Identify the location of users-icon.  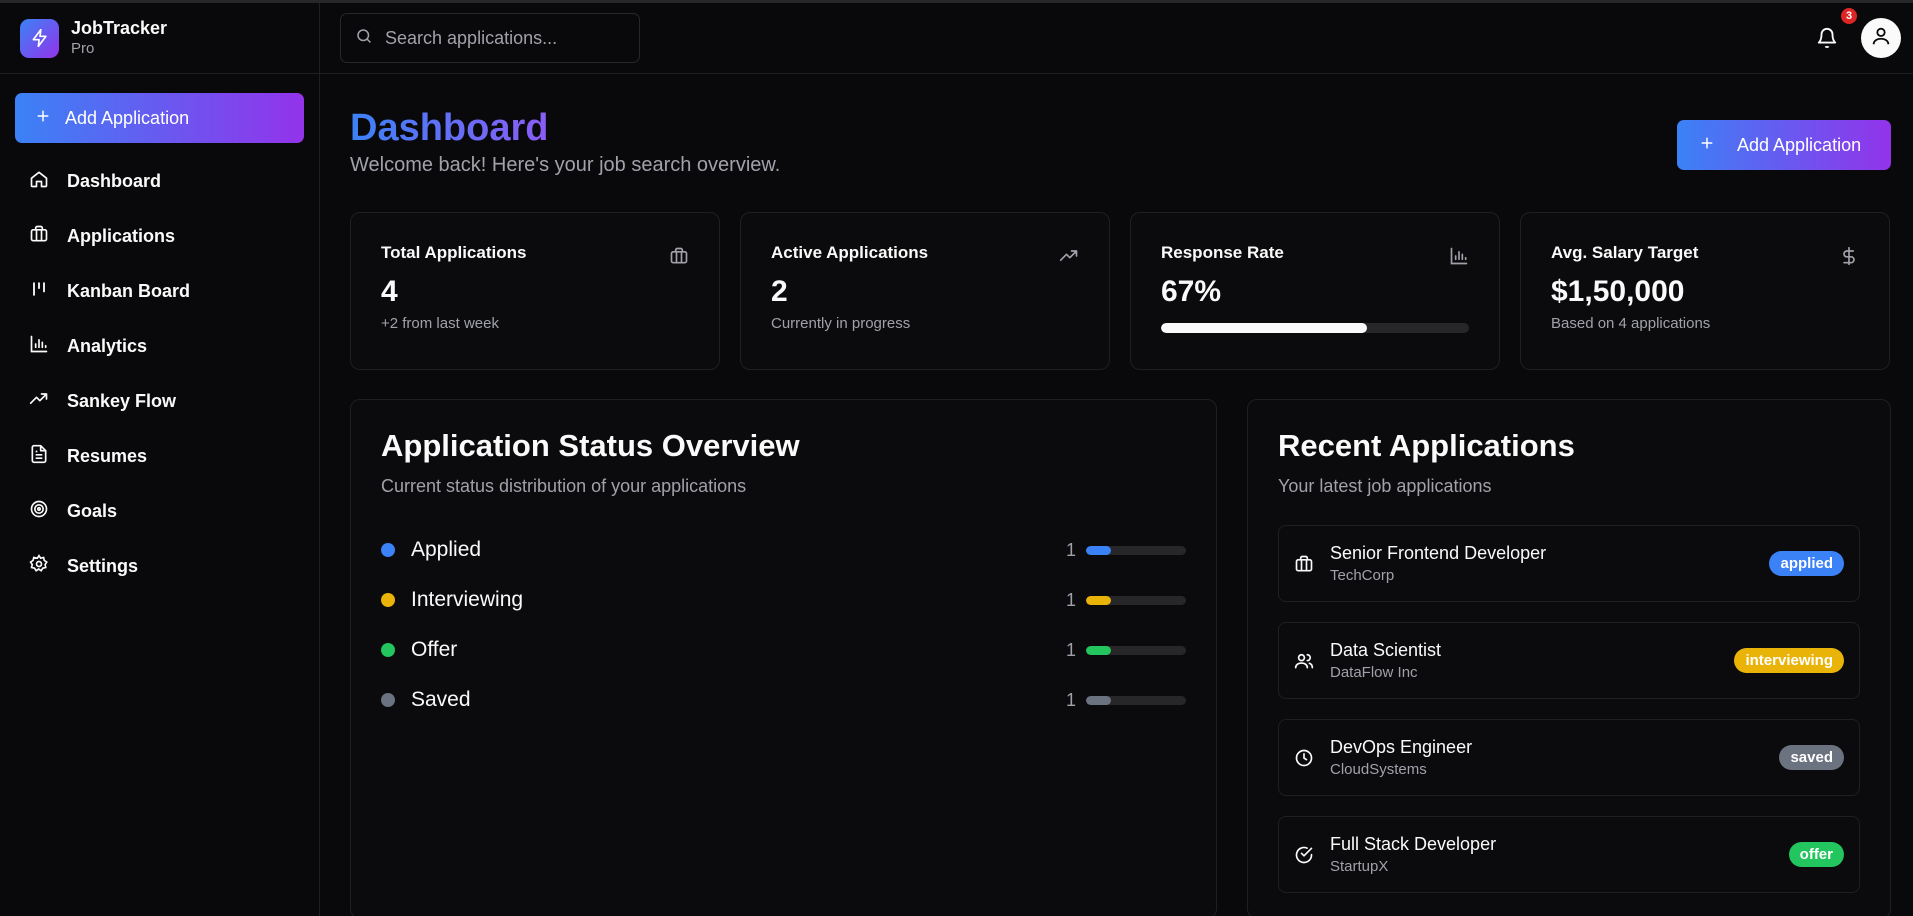
(1304, 661).